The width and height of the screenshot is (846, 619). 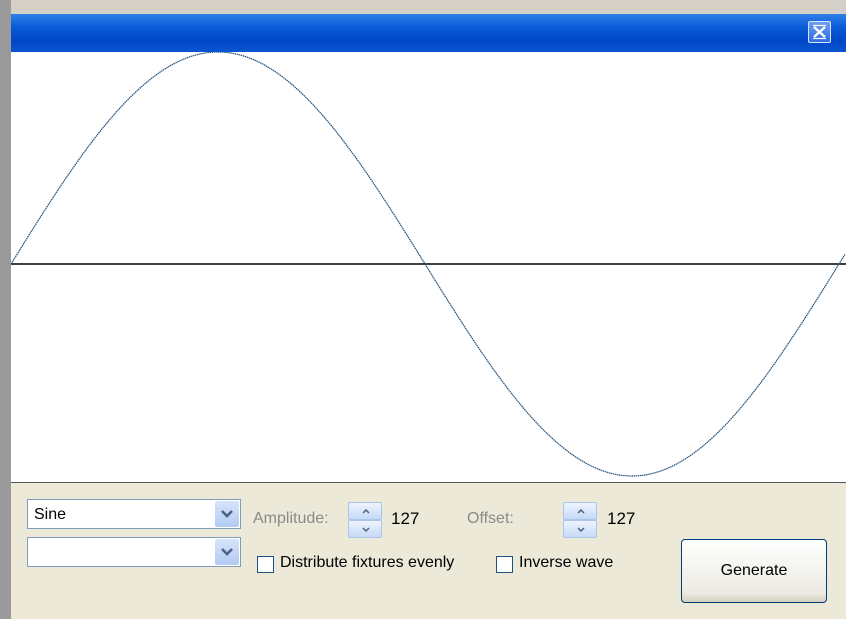 What do you see at coordinates (504, 564) in the screenshot?
I see `inverse-wave-checkbox` at bounding box center [504, 564].